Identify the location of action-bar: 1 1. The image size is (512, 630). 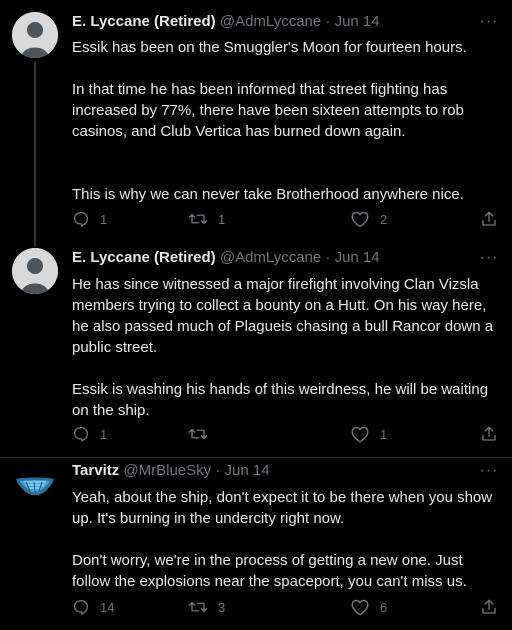
(286, 436).